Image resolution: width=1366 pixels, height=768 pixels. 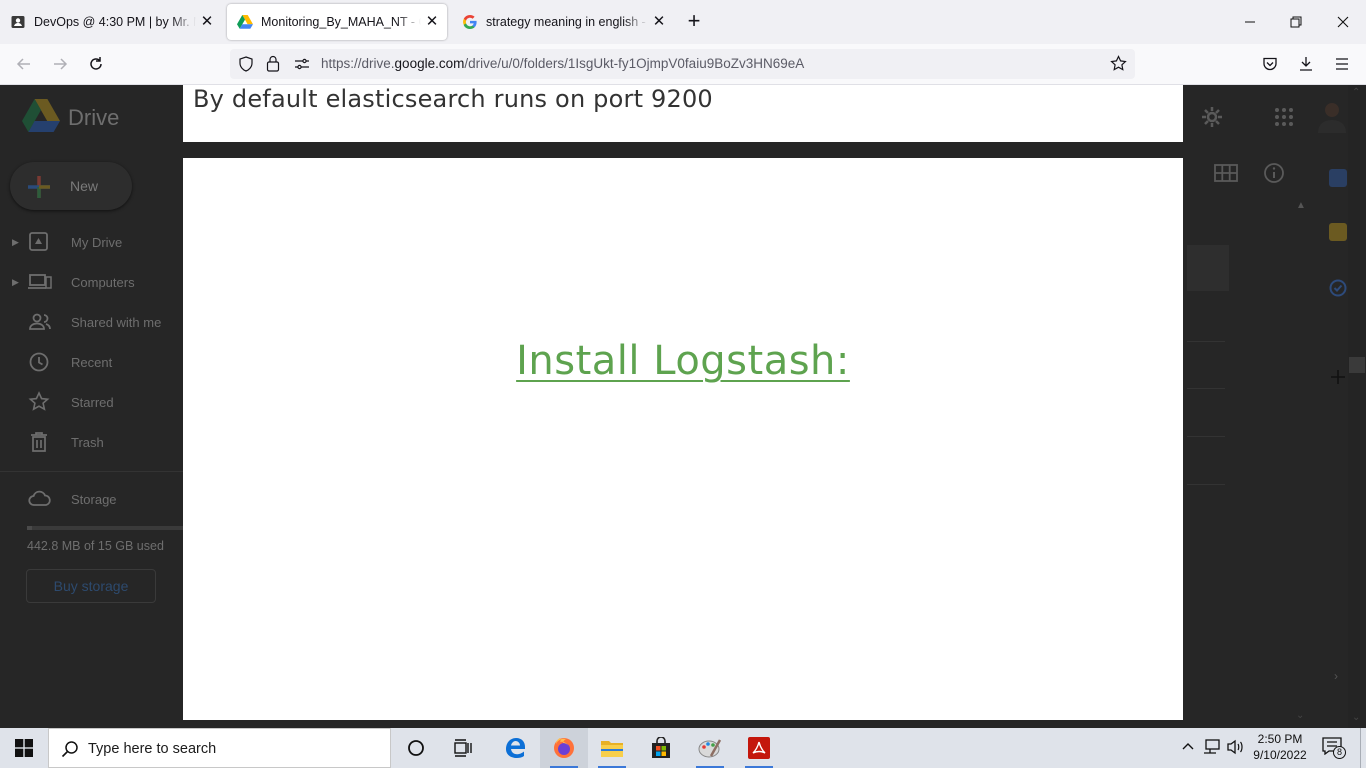 What do you see at coordinates (1336, 676) in the screenshot?
I see `expand-panel-icon: ›` at bounding box center [1336, 676].